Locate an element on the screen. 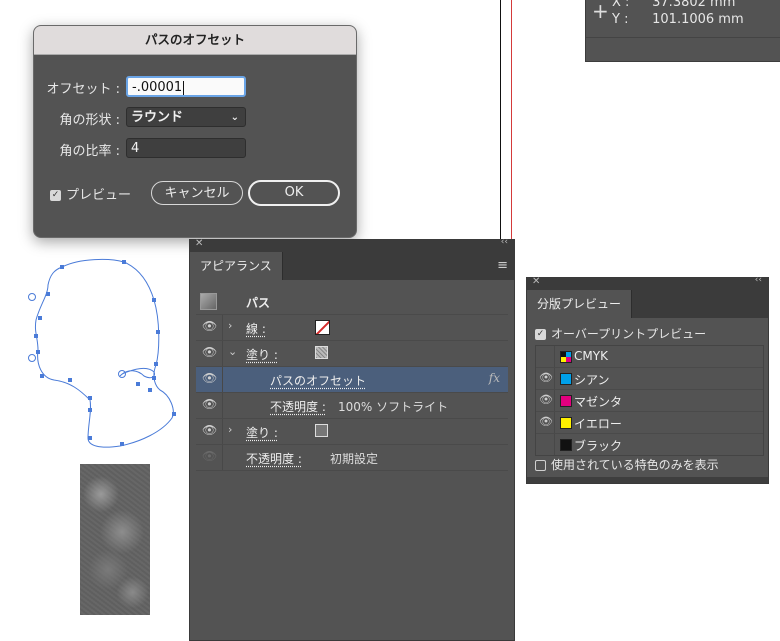  spot-only-checkbox: 使用されている特色のみを表示 is located at coordinates (627, 464).